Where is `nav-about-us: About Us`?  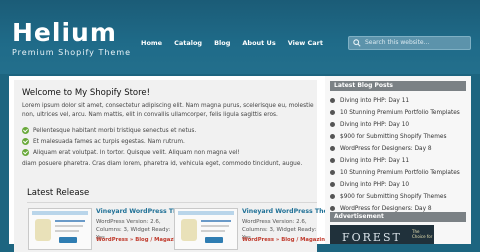
nav-about-us: About Us is located at coordinates (258, 43).